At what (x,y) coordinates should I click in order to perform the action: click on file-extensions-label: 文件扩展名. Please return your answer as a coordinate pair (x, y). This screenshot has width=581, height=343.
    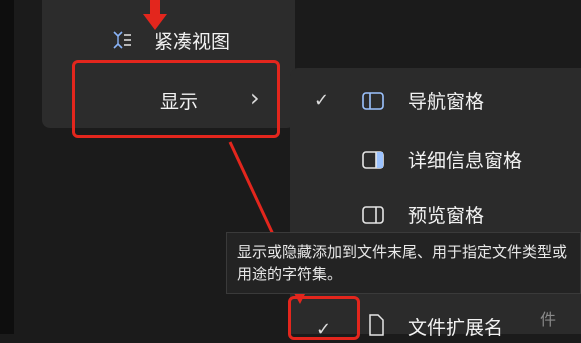
    Looking at the image, I should click on (456, 327).